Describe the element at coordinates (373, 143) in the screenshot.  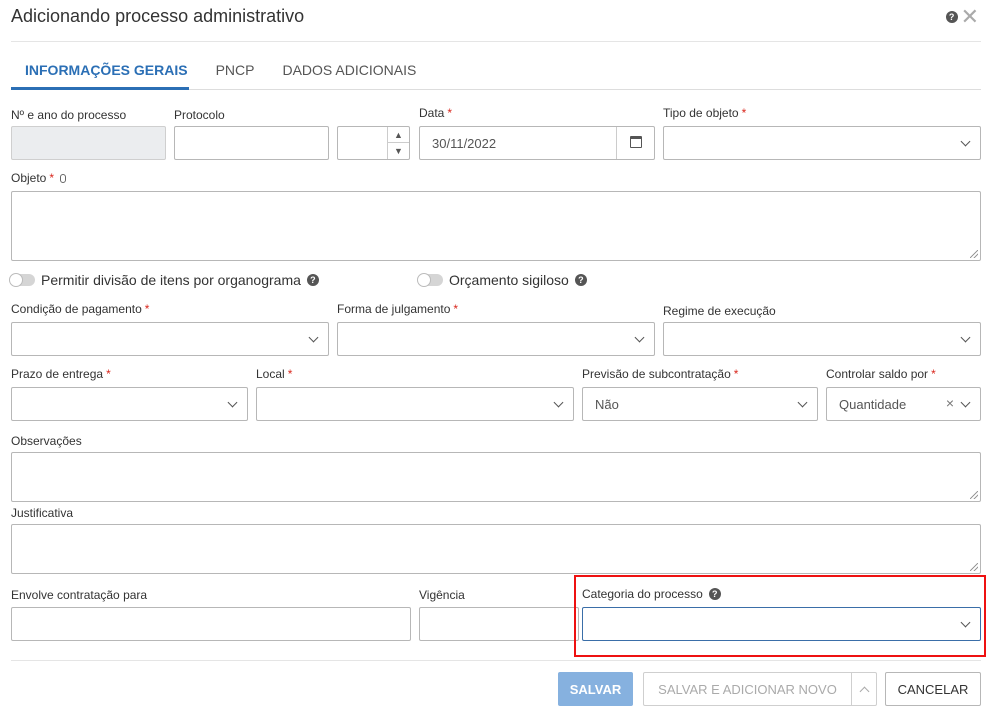
I see `protocolo-ano-stepper: ▲ ▼` at that location.